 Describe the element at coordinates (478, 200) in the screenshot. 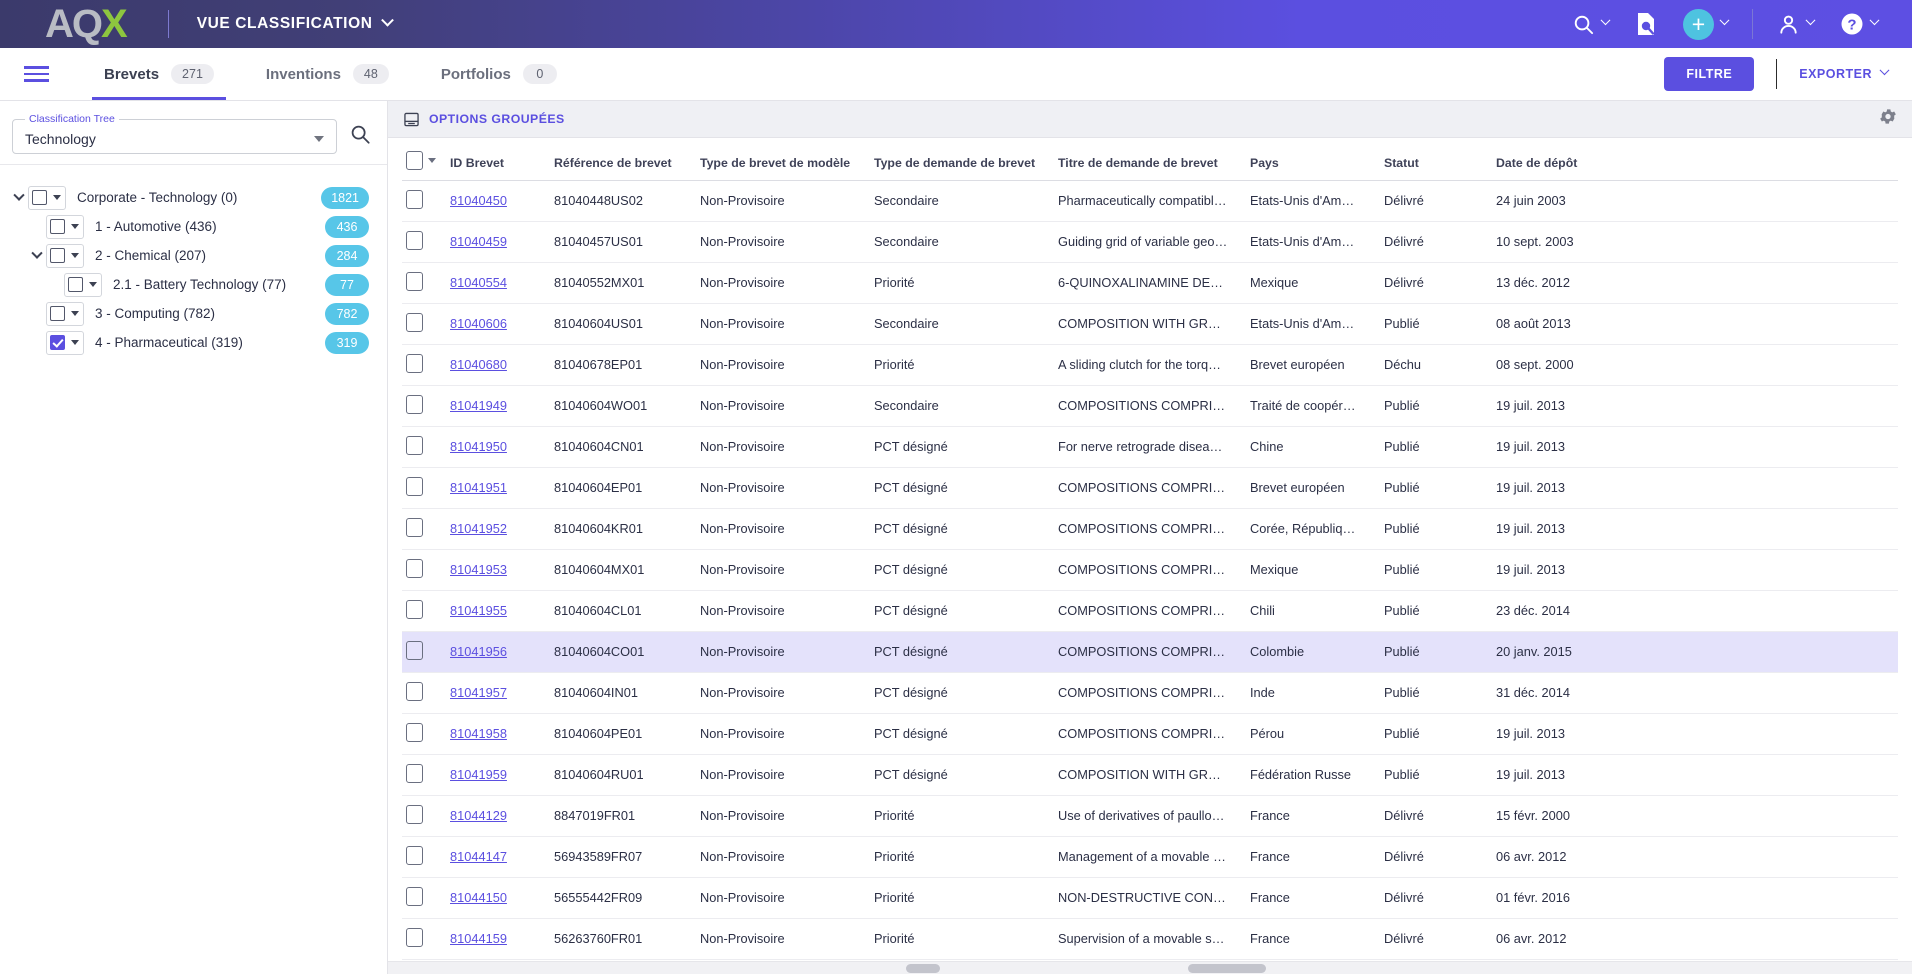

I see `patent-id-link: 81040450` at that location.